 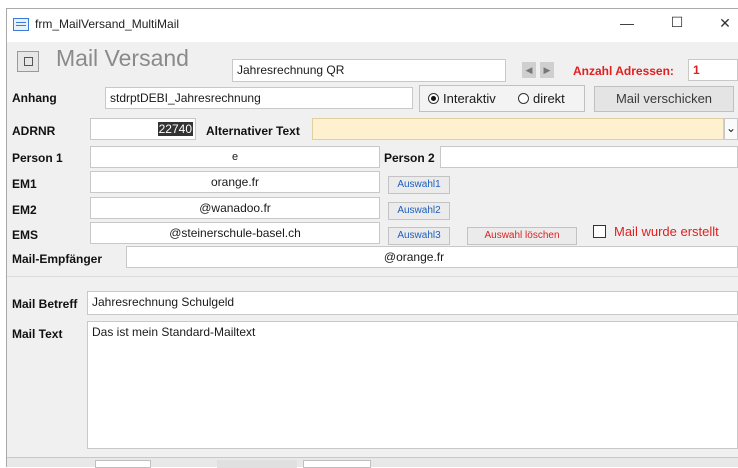 I want to click on alt-text-label: Alternativer Text, so click(x=253, y=131).